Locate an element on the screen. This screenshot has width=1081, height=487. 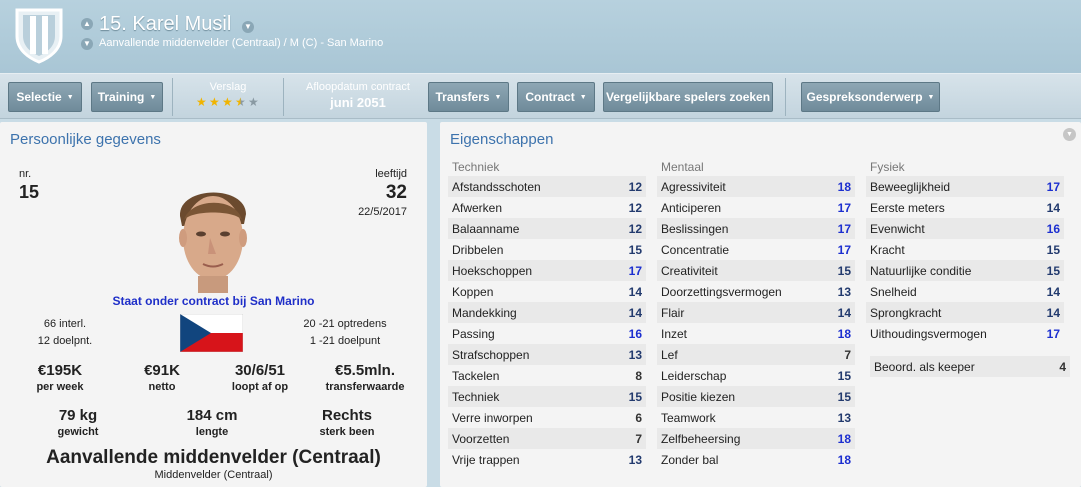
net-wage-value: €91K is located at coordinates (162, 370).